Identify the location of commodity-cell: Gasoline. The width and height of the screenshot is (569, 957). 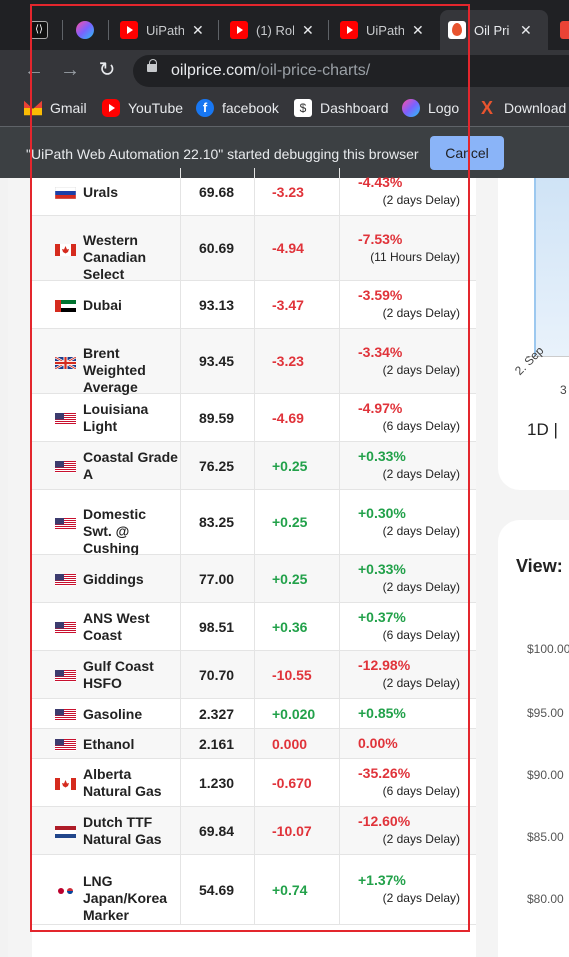
(106, 713).